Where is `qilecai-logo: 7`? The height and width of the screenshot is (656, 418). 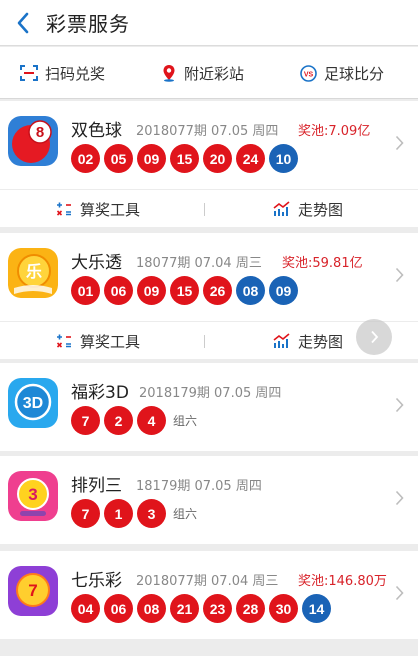 qilecai-logo: 7 is located at coordinates (33, 591).